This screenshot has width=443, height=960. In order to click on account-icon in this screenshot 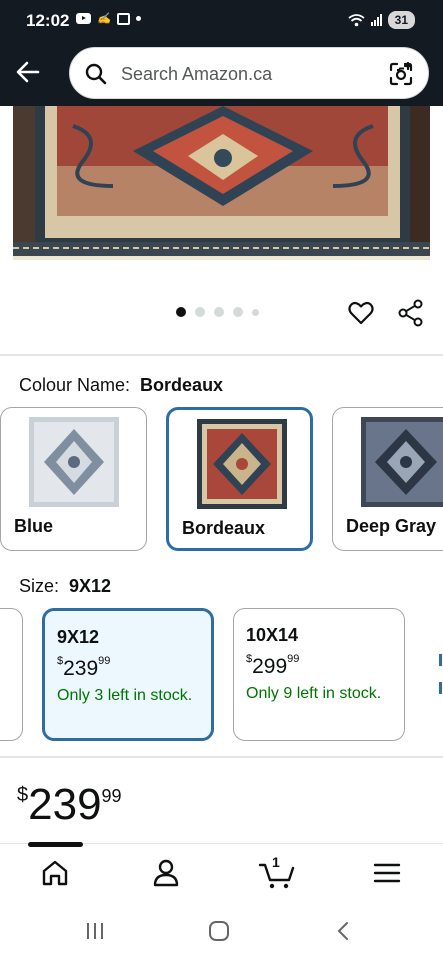, I will do `click(166, 873)`.